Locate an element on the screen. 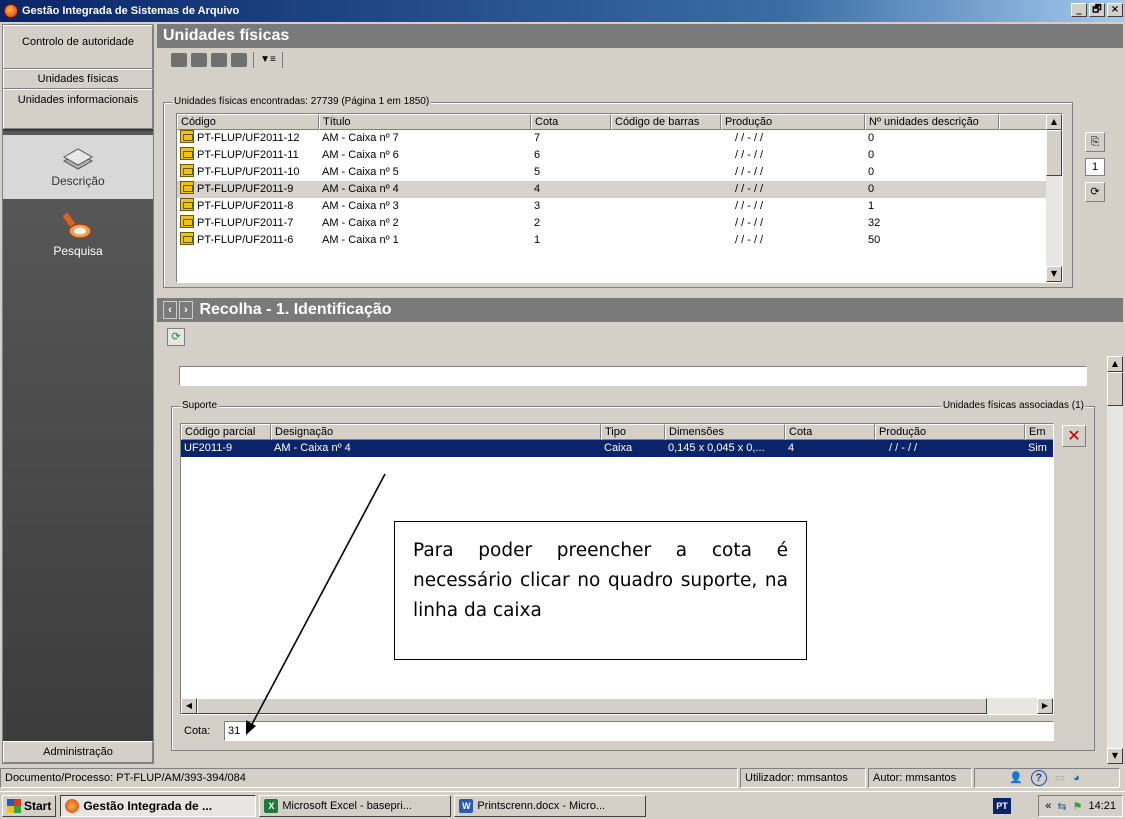  sidebar-item-pesquisa: Pesquisa is located at coordinates (78, 235).